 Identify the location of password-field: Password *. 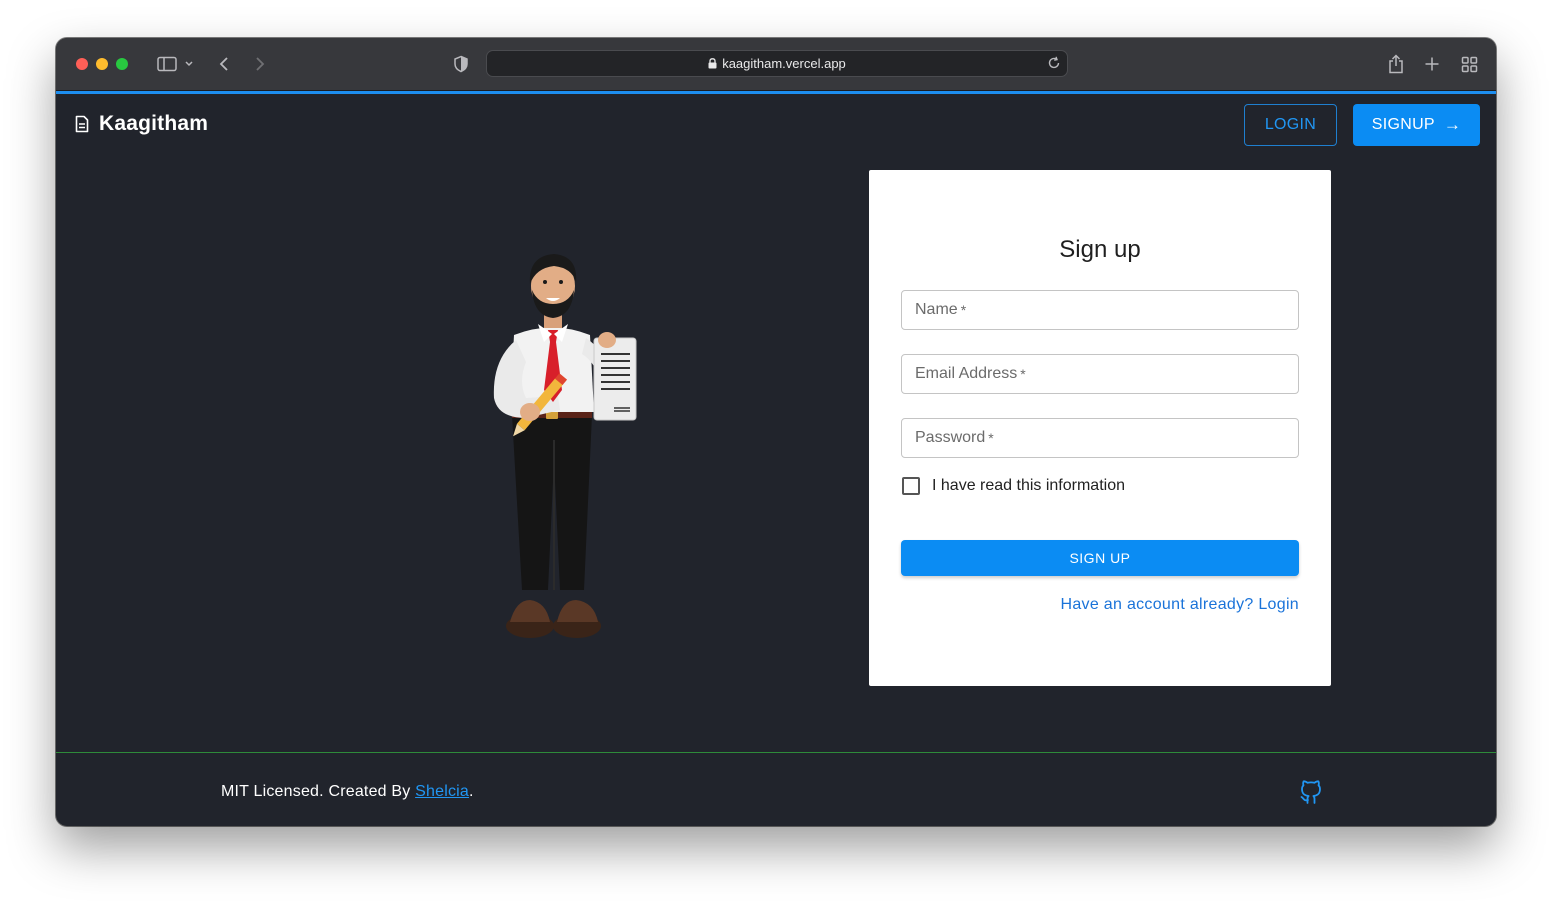
(1100, 438).